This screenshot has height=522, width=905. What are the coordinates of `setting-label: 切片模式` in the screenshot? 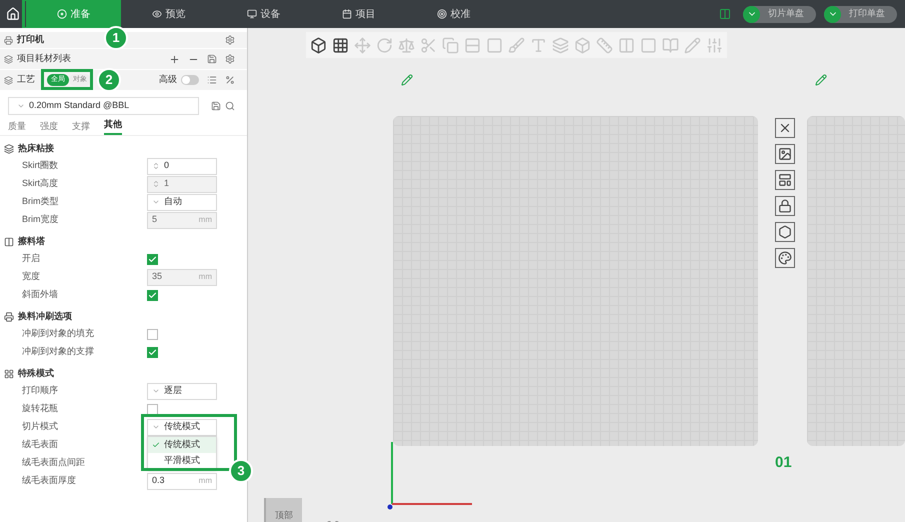 It's located at (40, 427).